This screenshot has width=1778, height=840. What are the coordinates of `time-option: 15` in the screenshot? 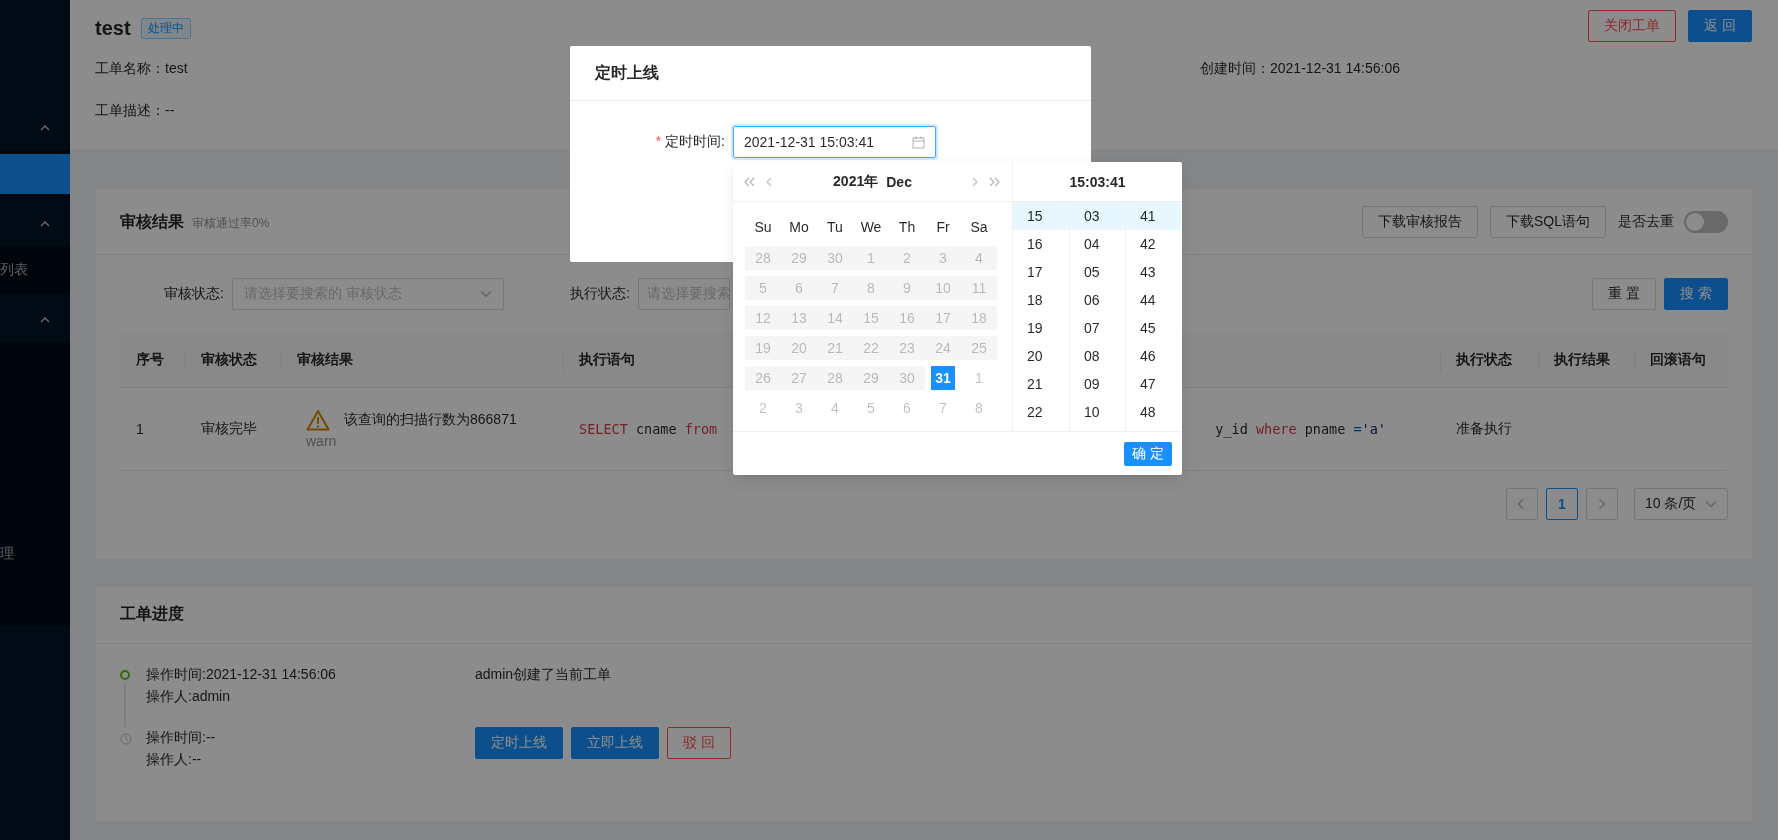 It's located at (1041, 216).